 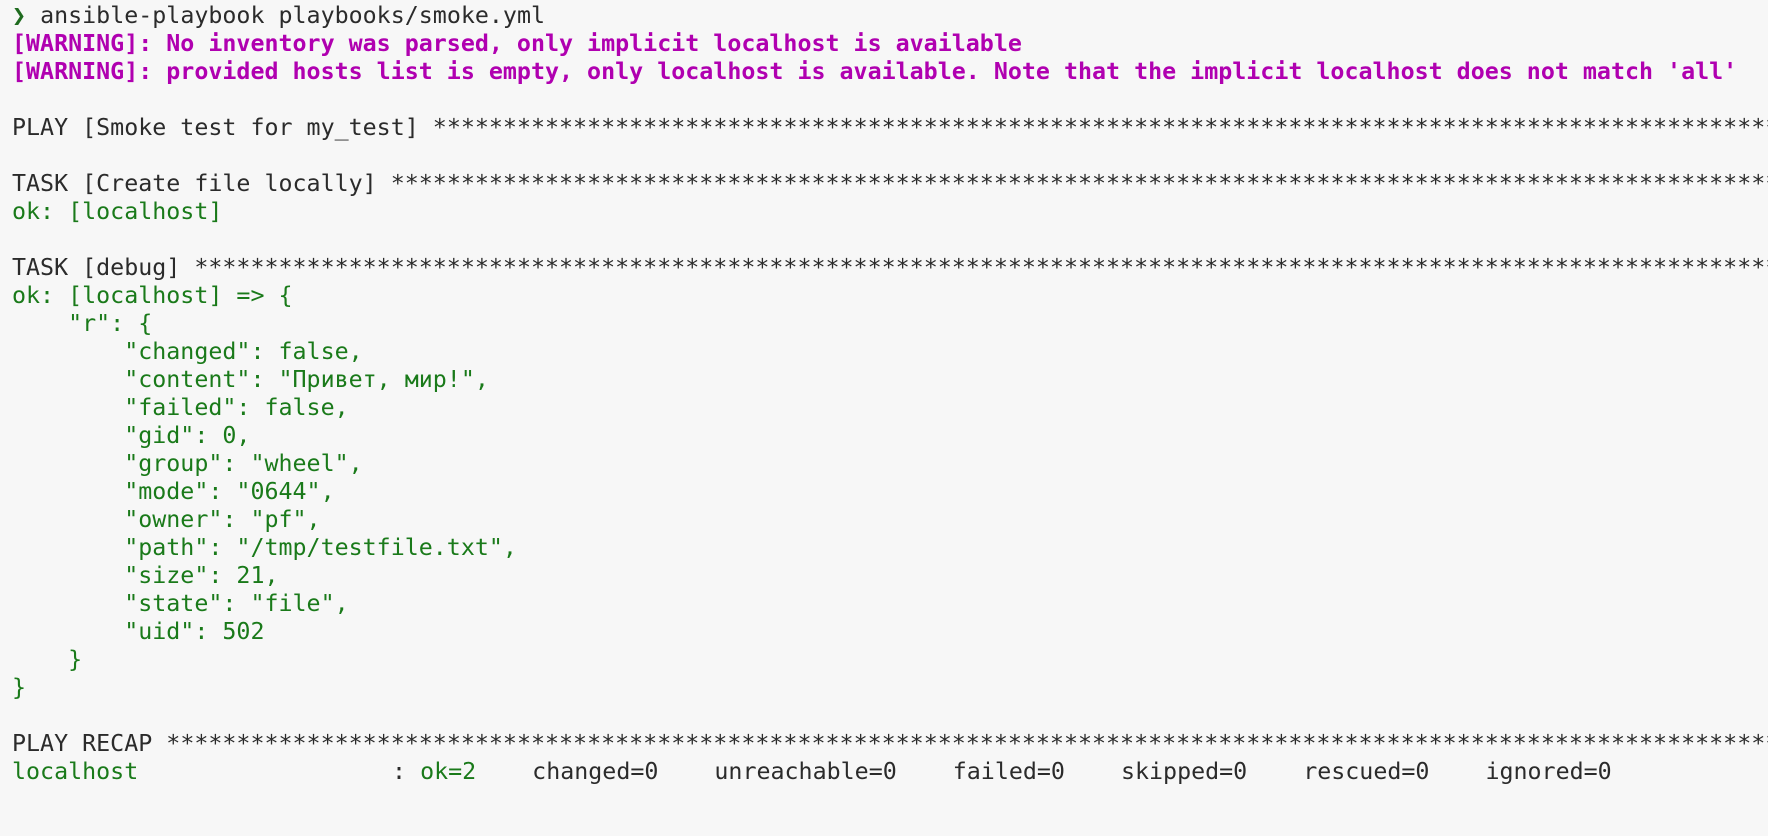 What do you see at coordinates (890, 16) in the screenshot?
I see `command-line: ❯ ansible-playbook playbooks/smoke.yml` at bounding box center [890, 16].